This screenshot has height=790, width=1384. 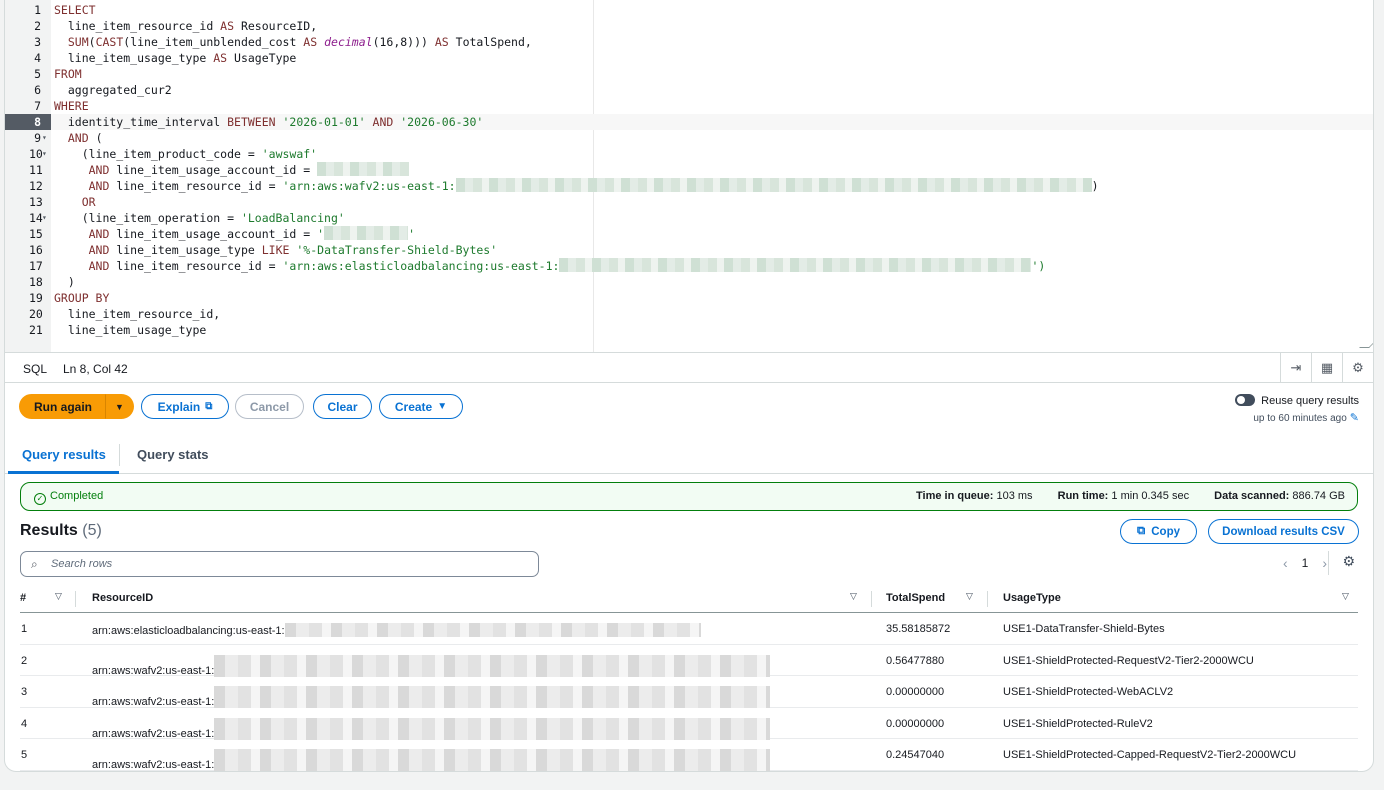 What do you see at coordinates (119, 406) in the screenshot?
I see `run-options-dropdown: ▼` at bounding box center [119, 406].